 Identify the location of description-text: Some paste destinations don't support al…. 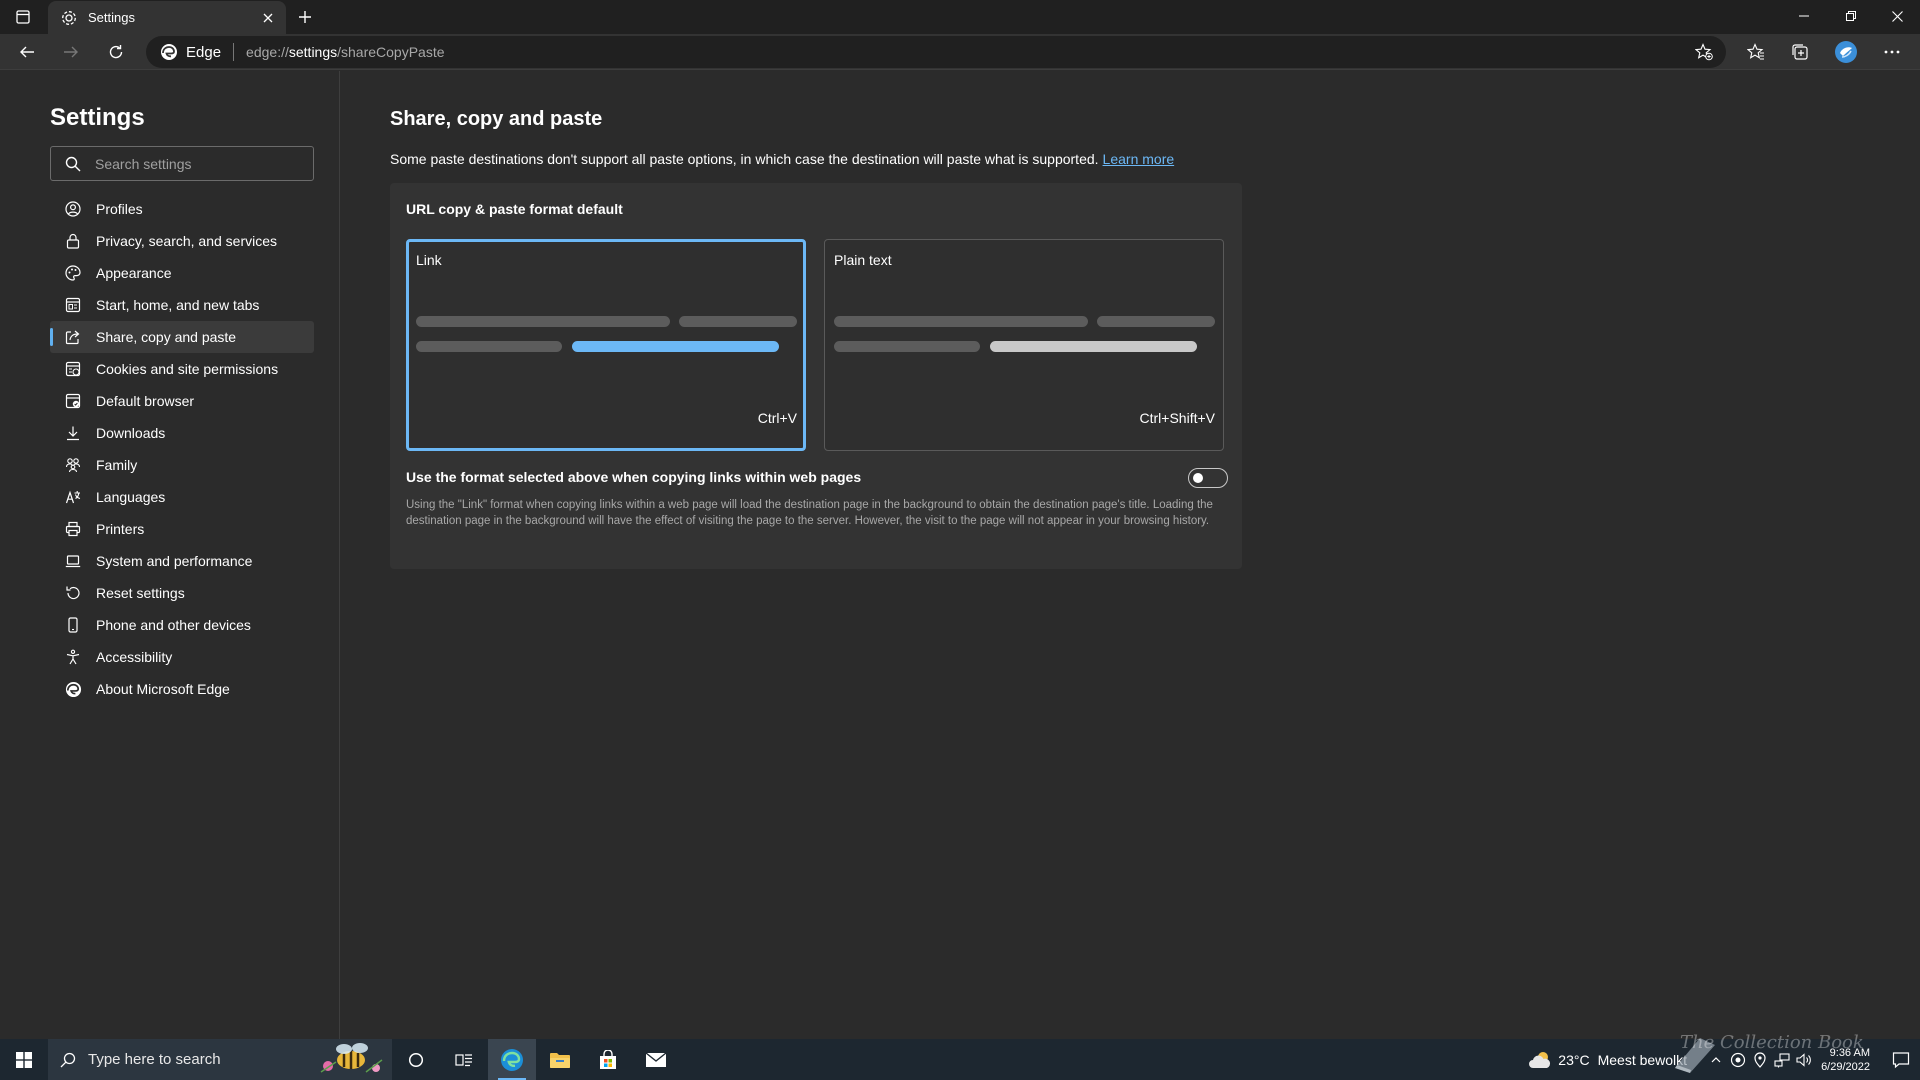
(744, 159).